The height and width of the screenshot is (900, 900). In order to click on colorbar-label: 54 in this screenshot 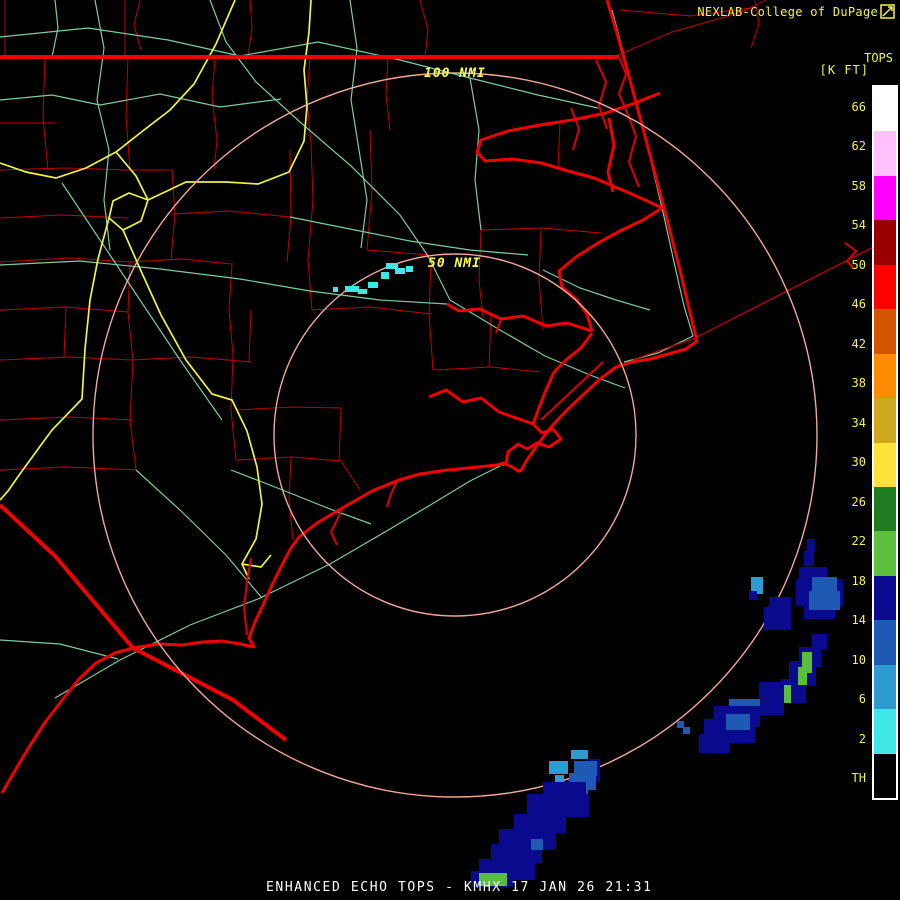, I will do `click(858, 225)`.